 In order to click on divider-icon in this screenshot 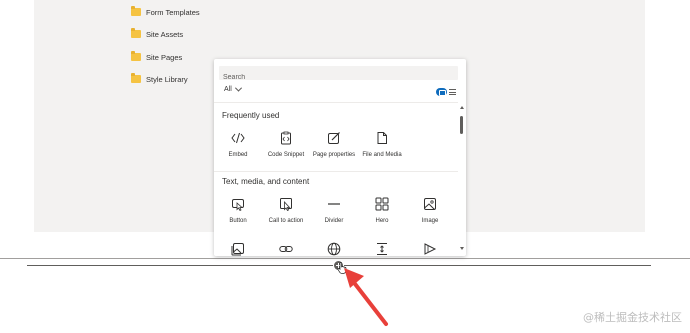, I will do `click(334, 204)`.